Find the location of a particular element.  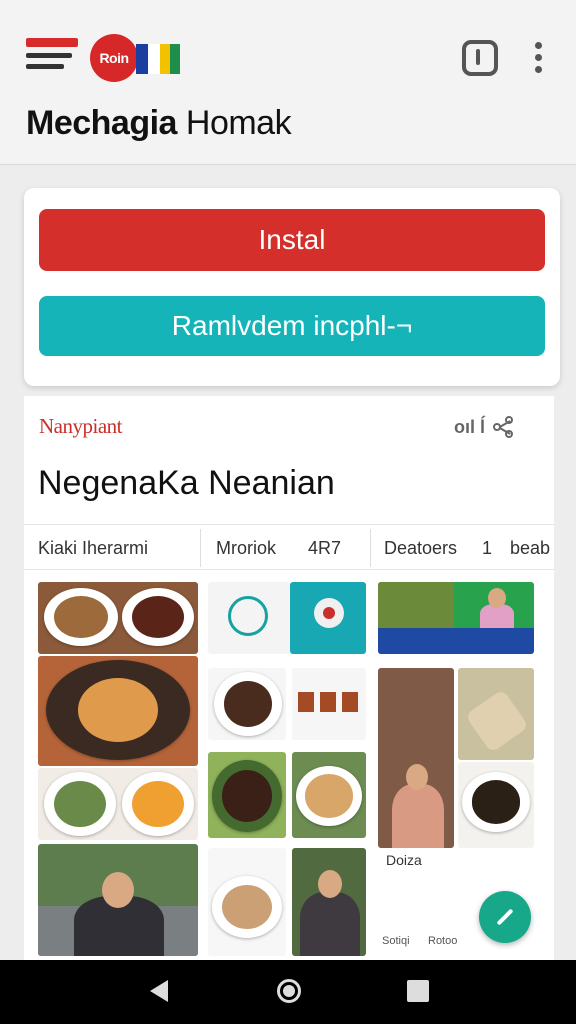

page-title-rest: Homak is located at coordinates (234, 123).